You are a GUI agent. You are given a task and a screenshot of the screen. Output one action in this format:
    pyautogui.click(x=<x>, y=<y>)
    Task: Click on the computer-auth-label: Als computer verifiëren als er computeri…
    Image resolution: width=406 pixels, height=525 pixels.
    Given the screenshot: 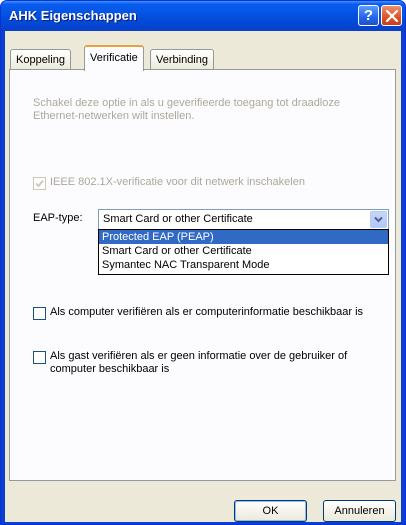 What is the action you would take?
    pyautogui.click(x=207, y=312)
    